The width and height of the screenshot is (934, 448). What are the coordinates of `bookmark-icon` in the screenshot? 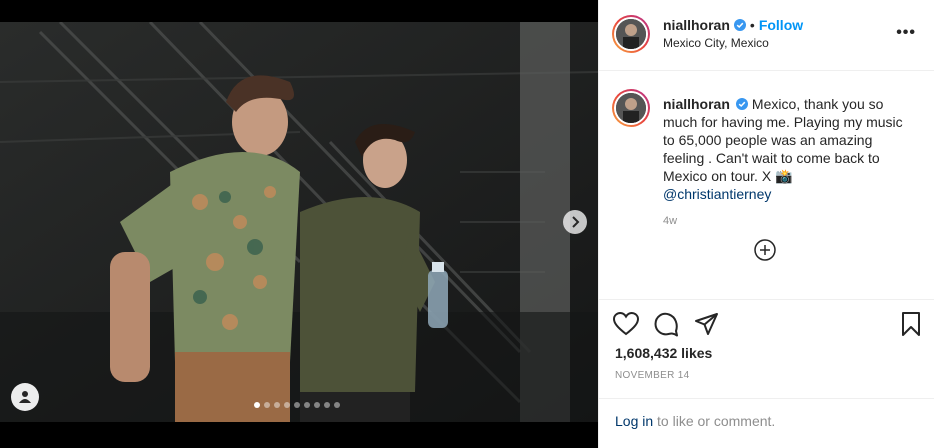 It's located at (911, 324).